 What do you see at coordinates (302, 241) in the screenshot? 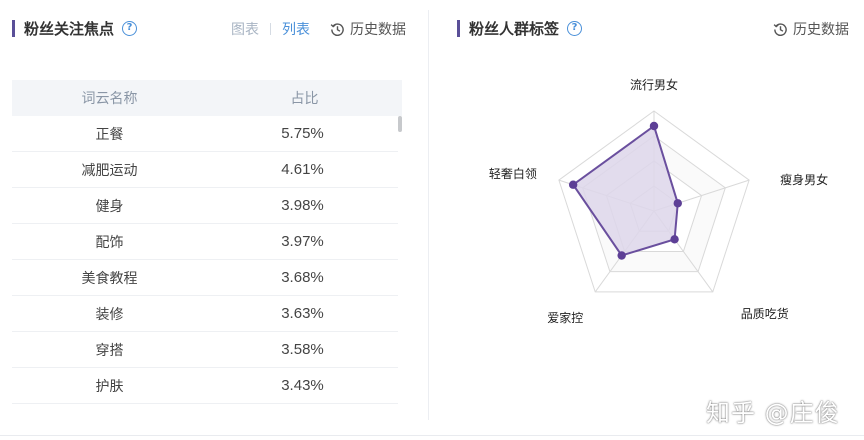
I see `cell-ratio: 3.97%` at bounding box center [302, 241].